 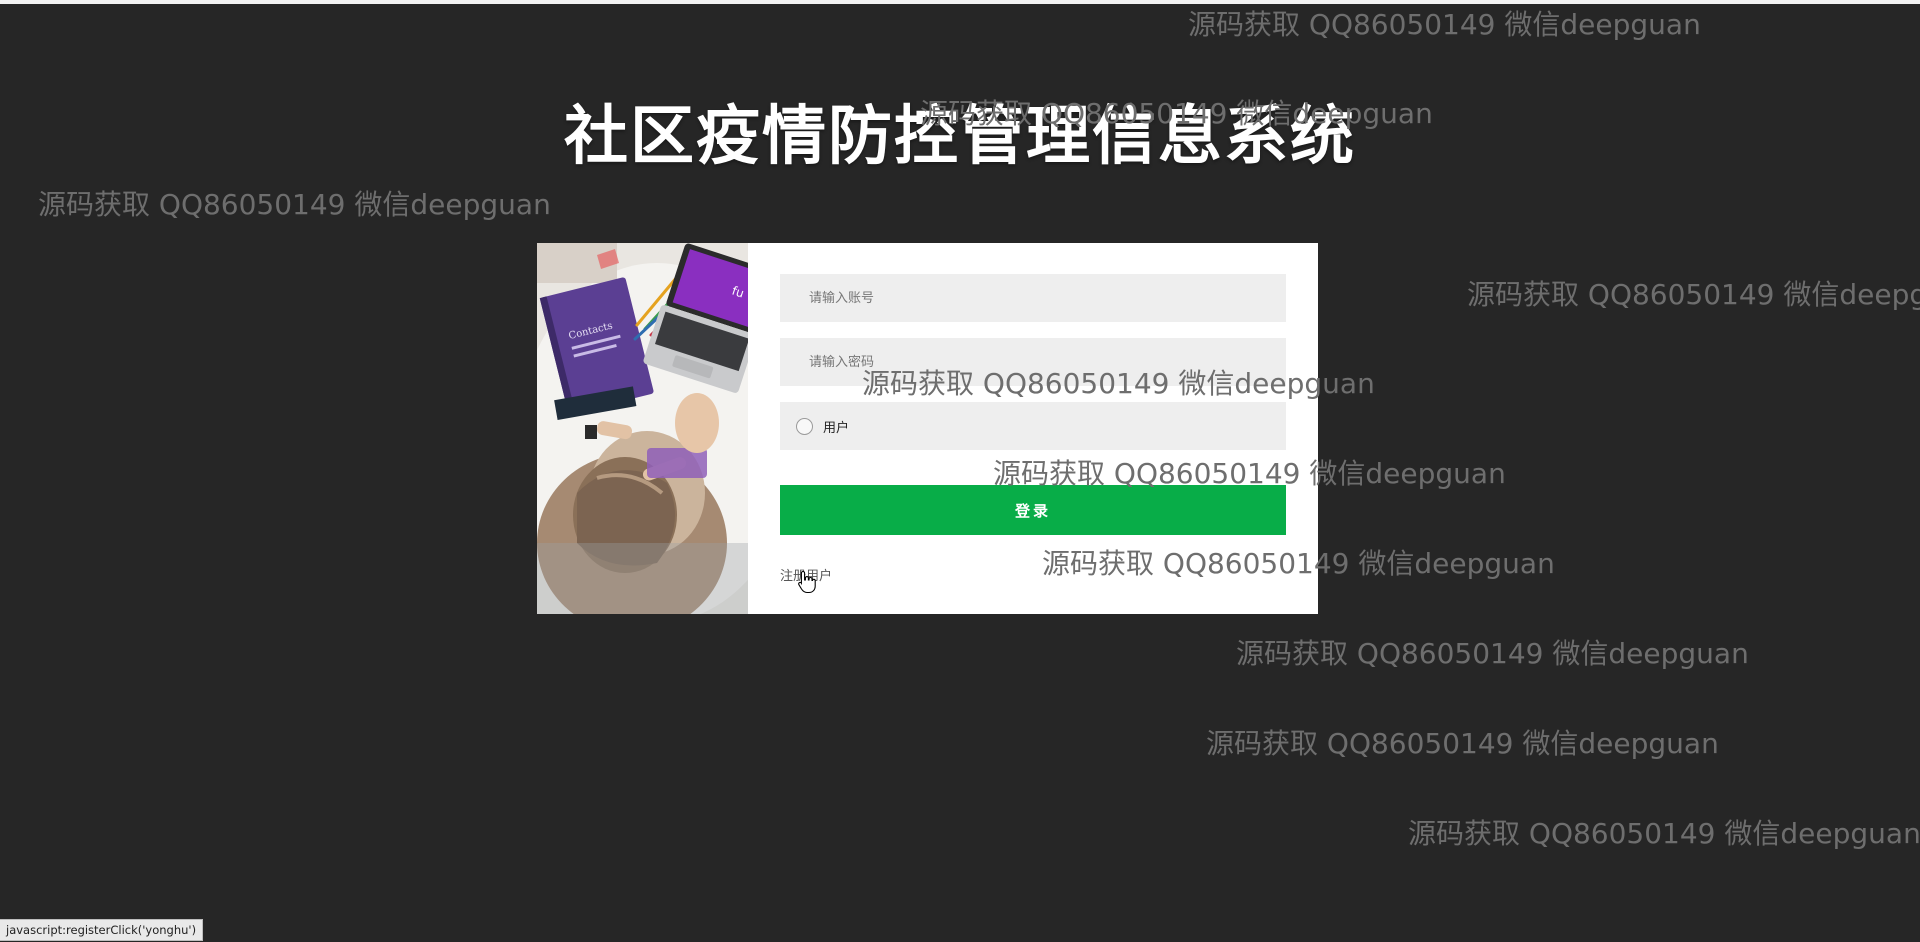 I want to click on login-form: 用户 登录 注册用户, so click(x=1033, y=429).